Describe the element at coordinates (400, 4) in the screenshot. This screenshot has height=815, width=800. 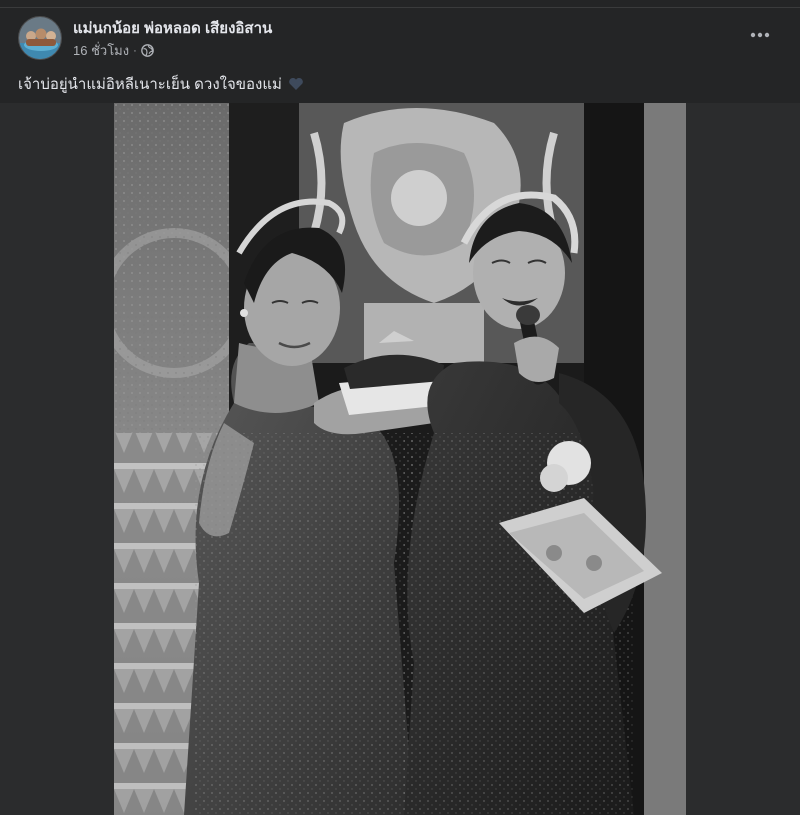
I see `top-divider` at that location.